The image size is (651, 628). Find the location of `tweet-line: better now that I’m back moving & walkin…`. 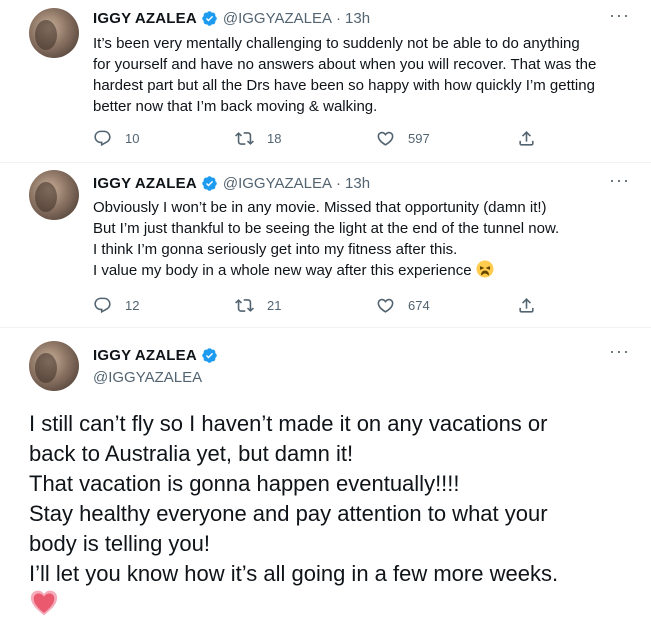

tweet-line: better now that I’m back moving & walkin… is located at coordinates (235, 106).